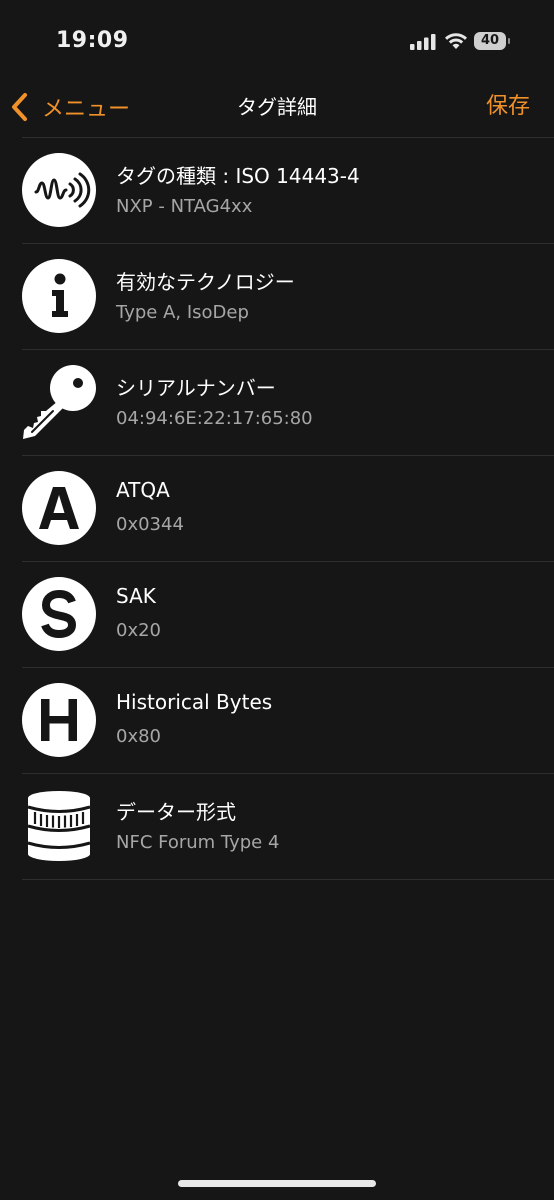 Image resolution: width=554 pixels, height=1200 pixels. Describe the element at coordinates (184, 206) in the screenshot. I see `item-value: NXP - NTAG4xx` at that location.